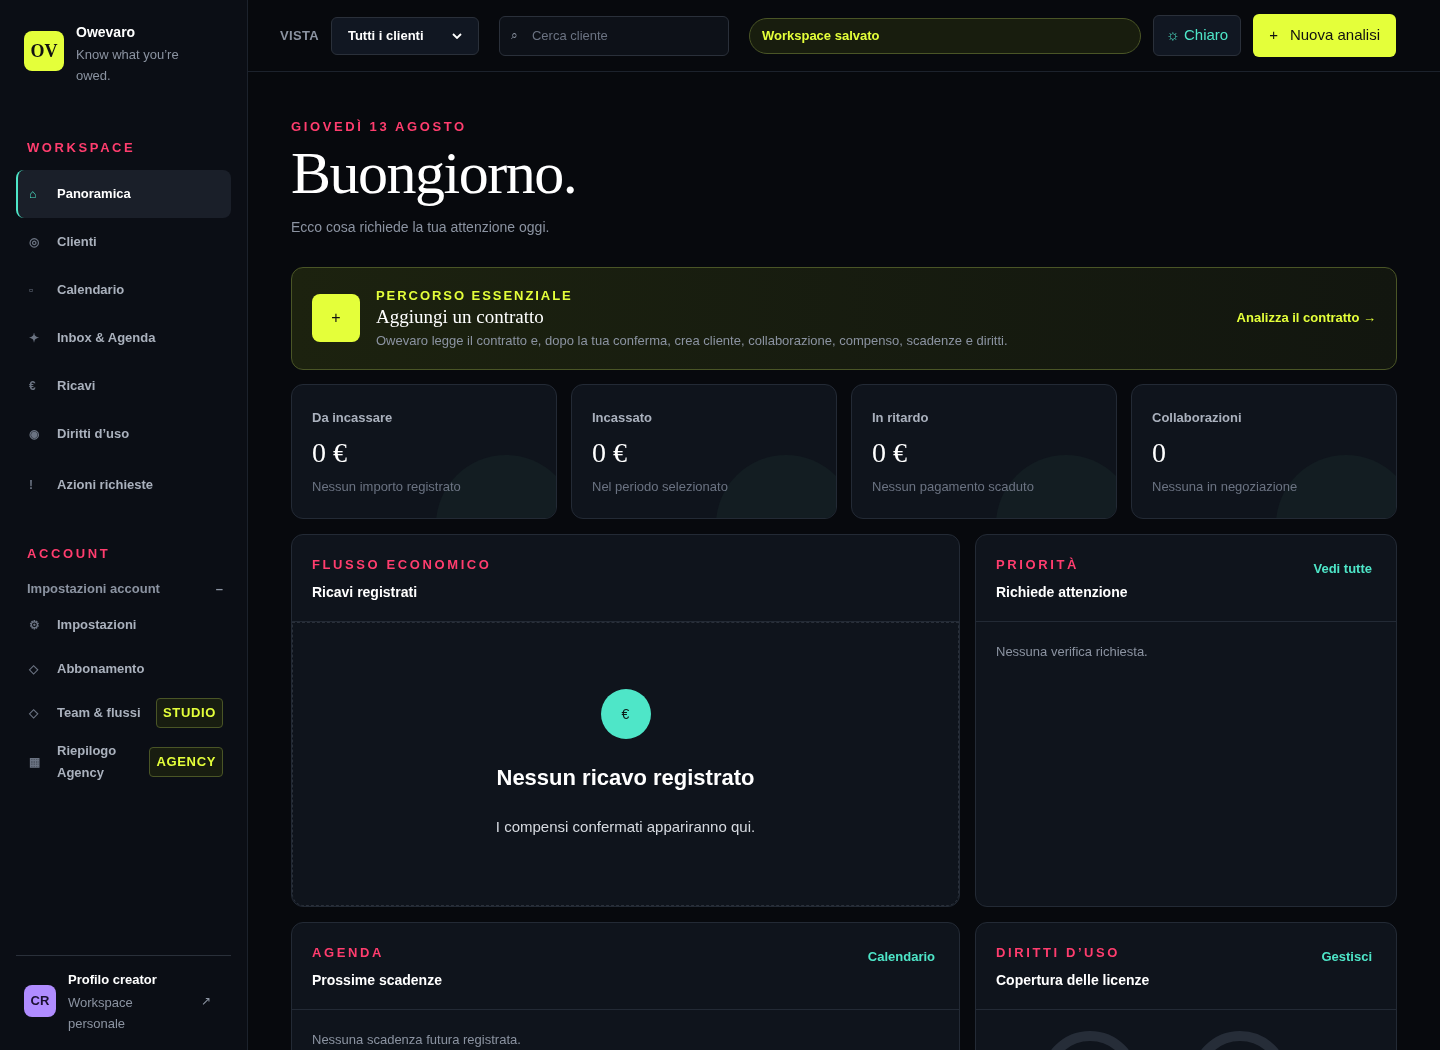 Image resolution: width=1440 pixels, height=1050 pixels. I want to click on stat-label: In ritardo, so click(901, 417).